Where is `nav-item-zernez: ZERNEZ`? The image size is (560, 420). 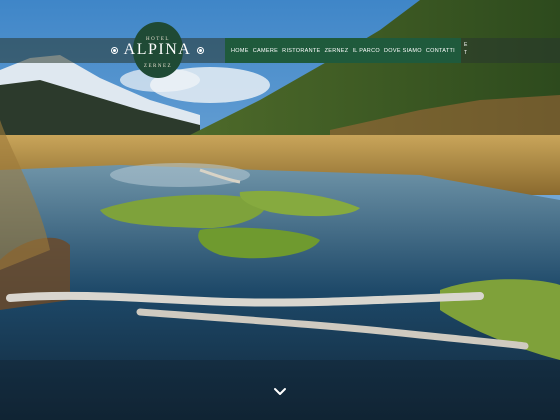 nav-item-zernez: ZERNEZ is located at coordinates (337, 51).